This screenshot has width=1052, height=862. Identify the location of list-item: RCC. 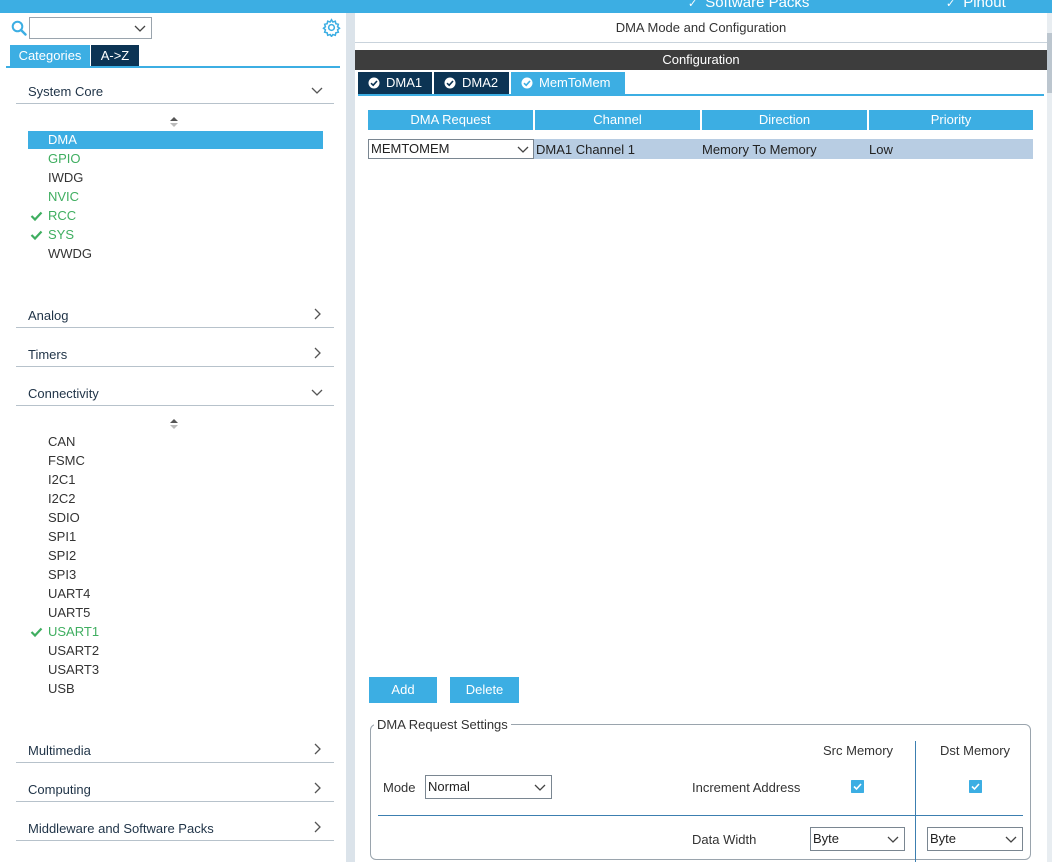
(175, 216).